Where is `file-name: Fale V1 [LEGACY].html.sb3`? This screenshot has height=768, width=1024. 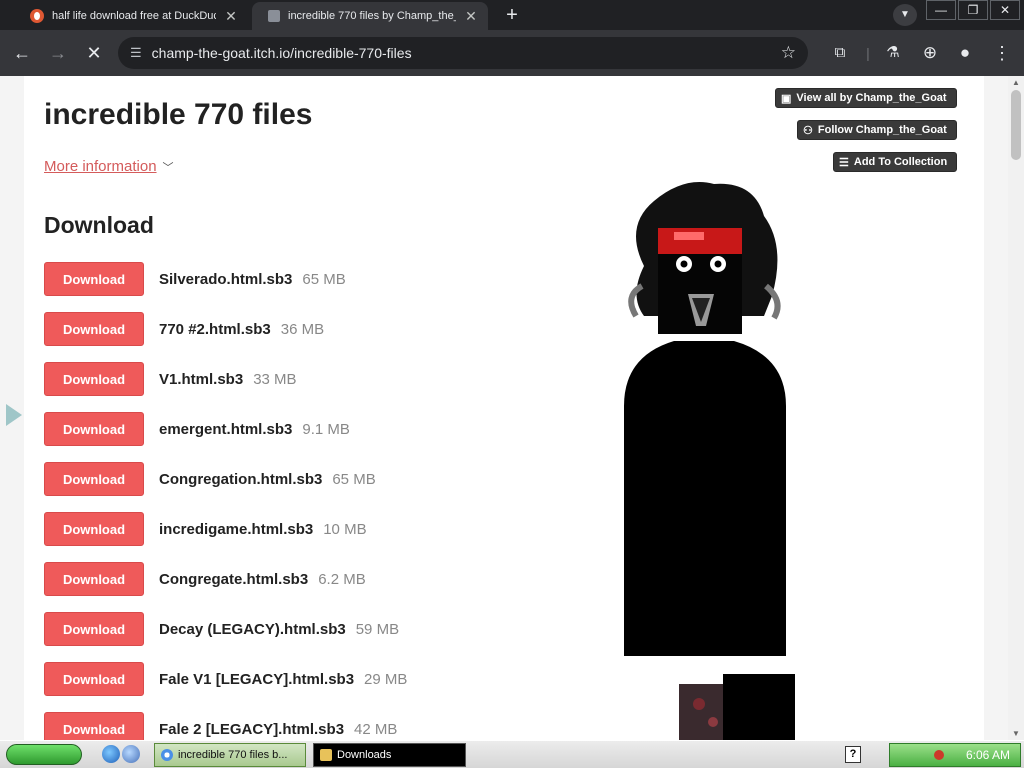
file-name: Fale V1 [LEGACY].html.sb3 is located at coordinates (257, 679).